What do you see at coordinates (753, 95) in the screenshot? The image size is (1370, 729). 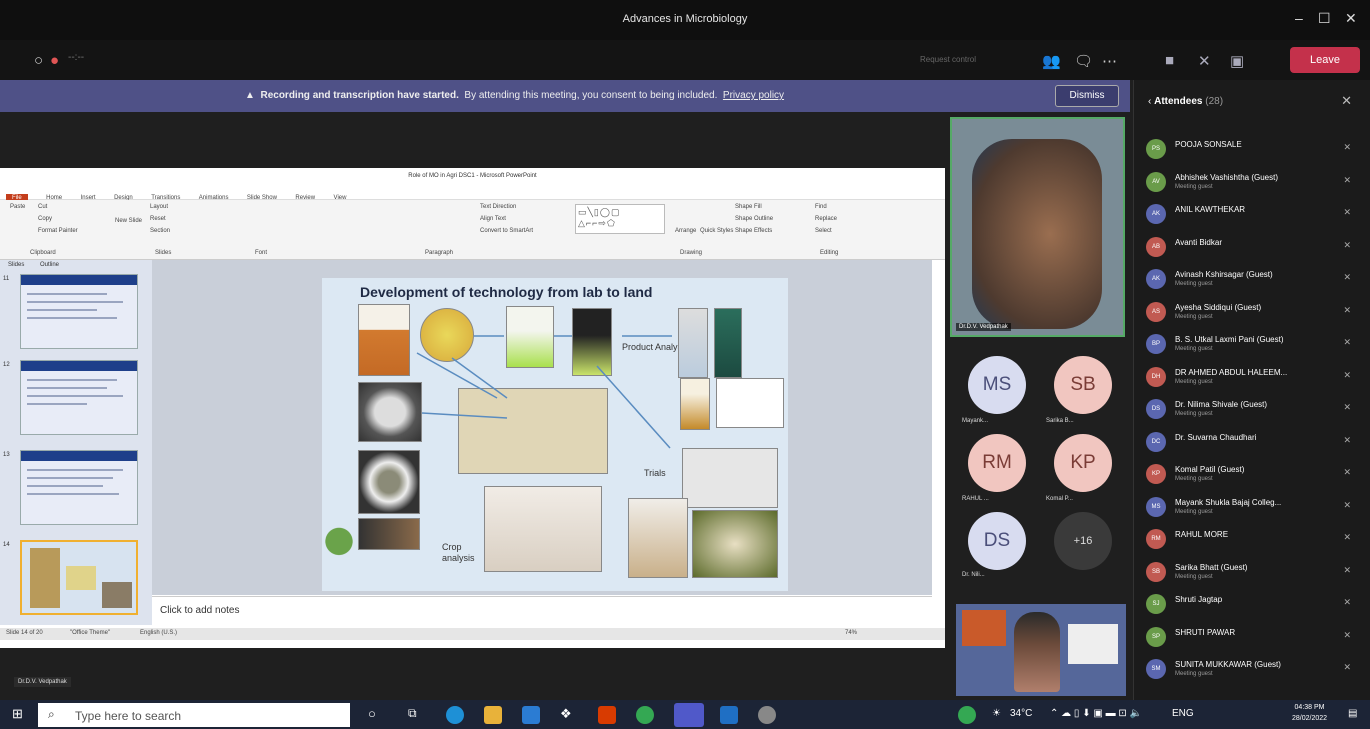 I see `privacy-policy-link: Privacy policy` at bounding box center [753, 95].